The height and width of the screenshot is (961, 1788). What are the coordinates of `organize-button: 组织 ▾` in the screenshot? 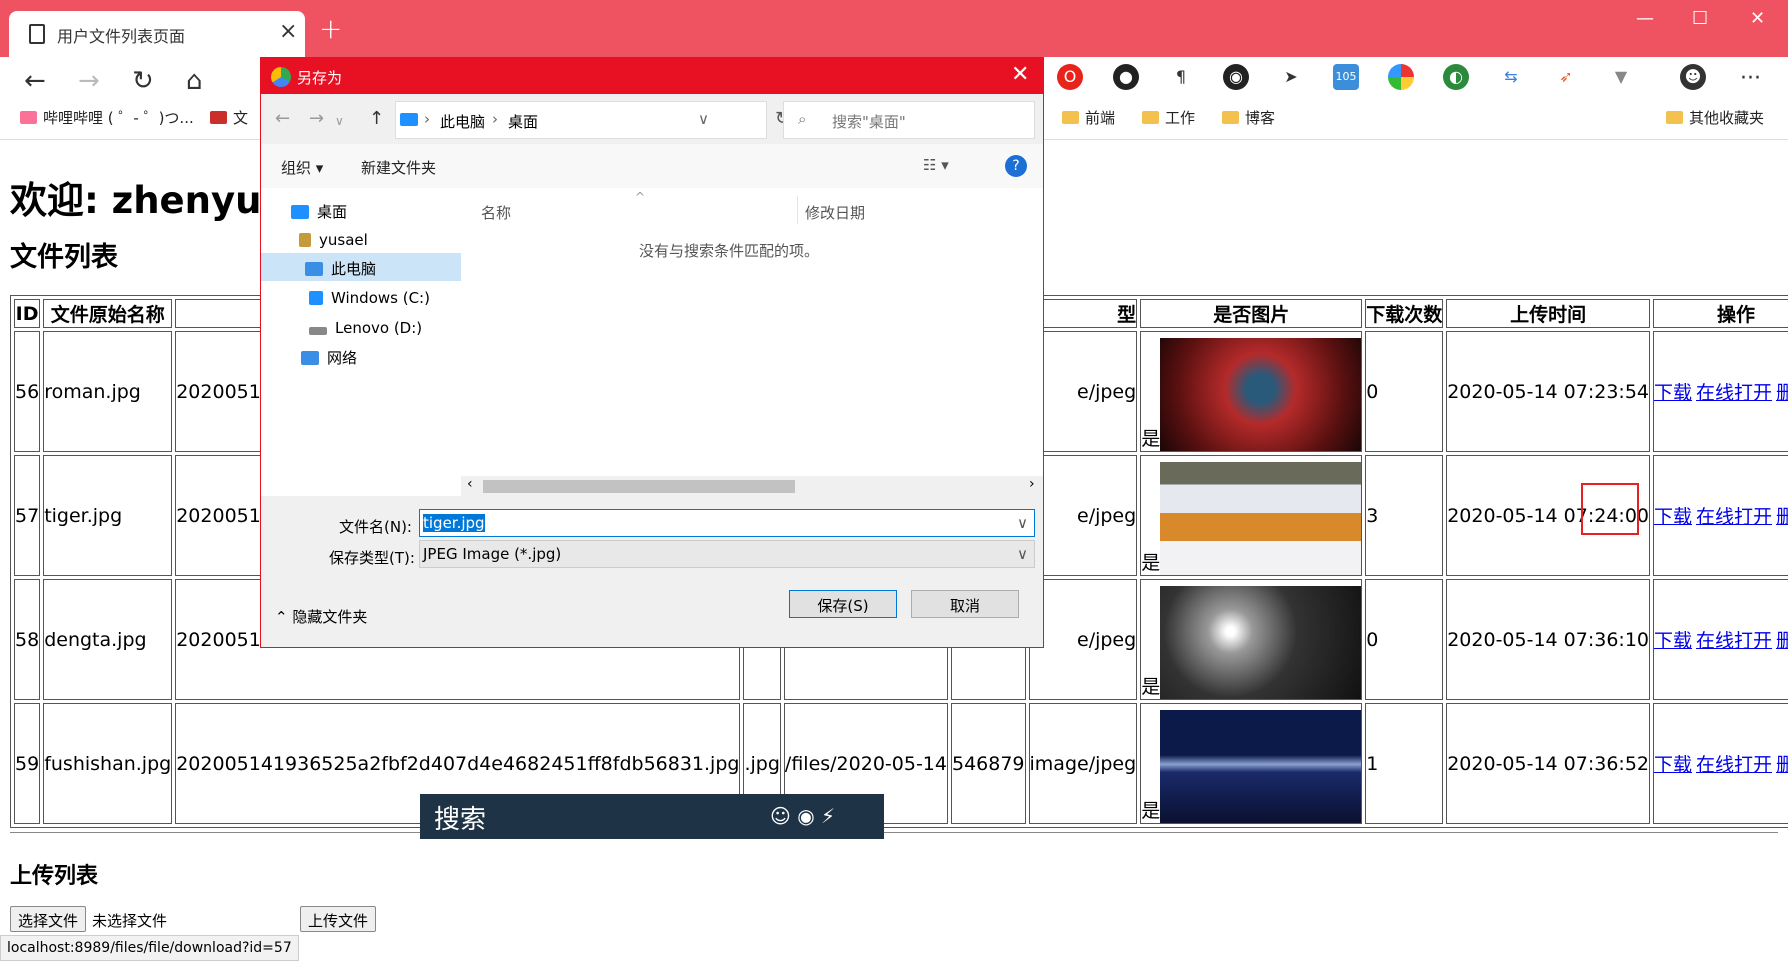 It's located at (302, 167).